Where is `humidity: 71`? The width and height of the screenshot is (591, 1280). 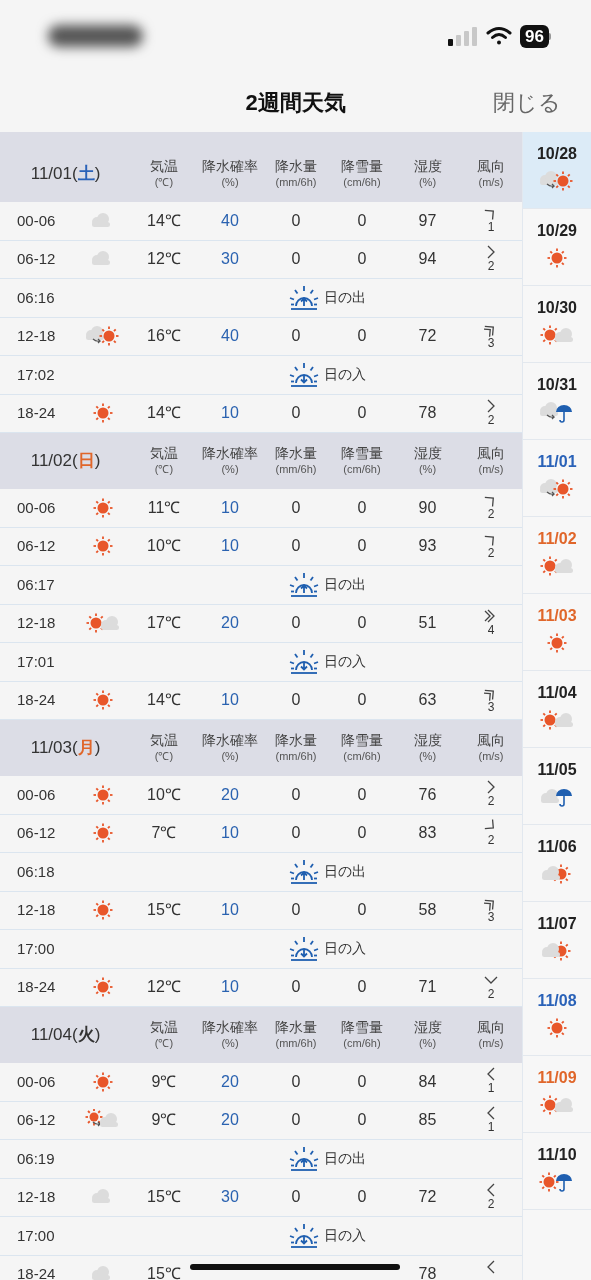
humidity: 71 is located at coordinates (427, 987).